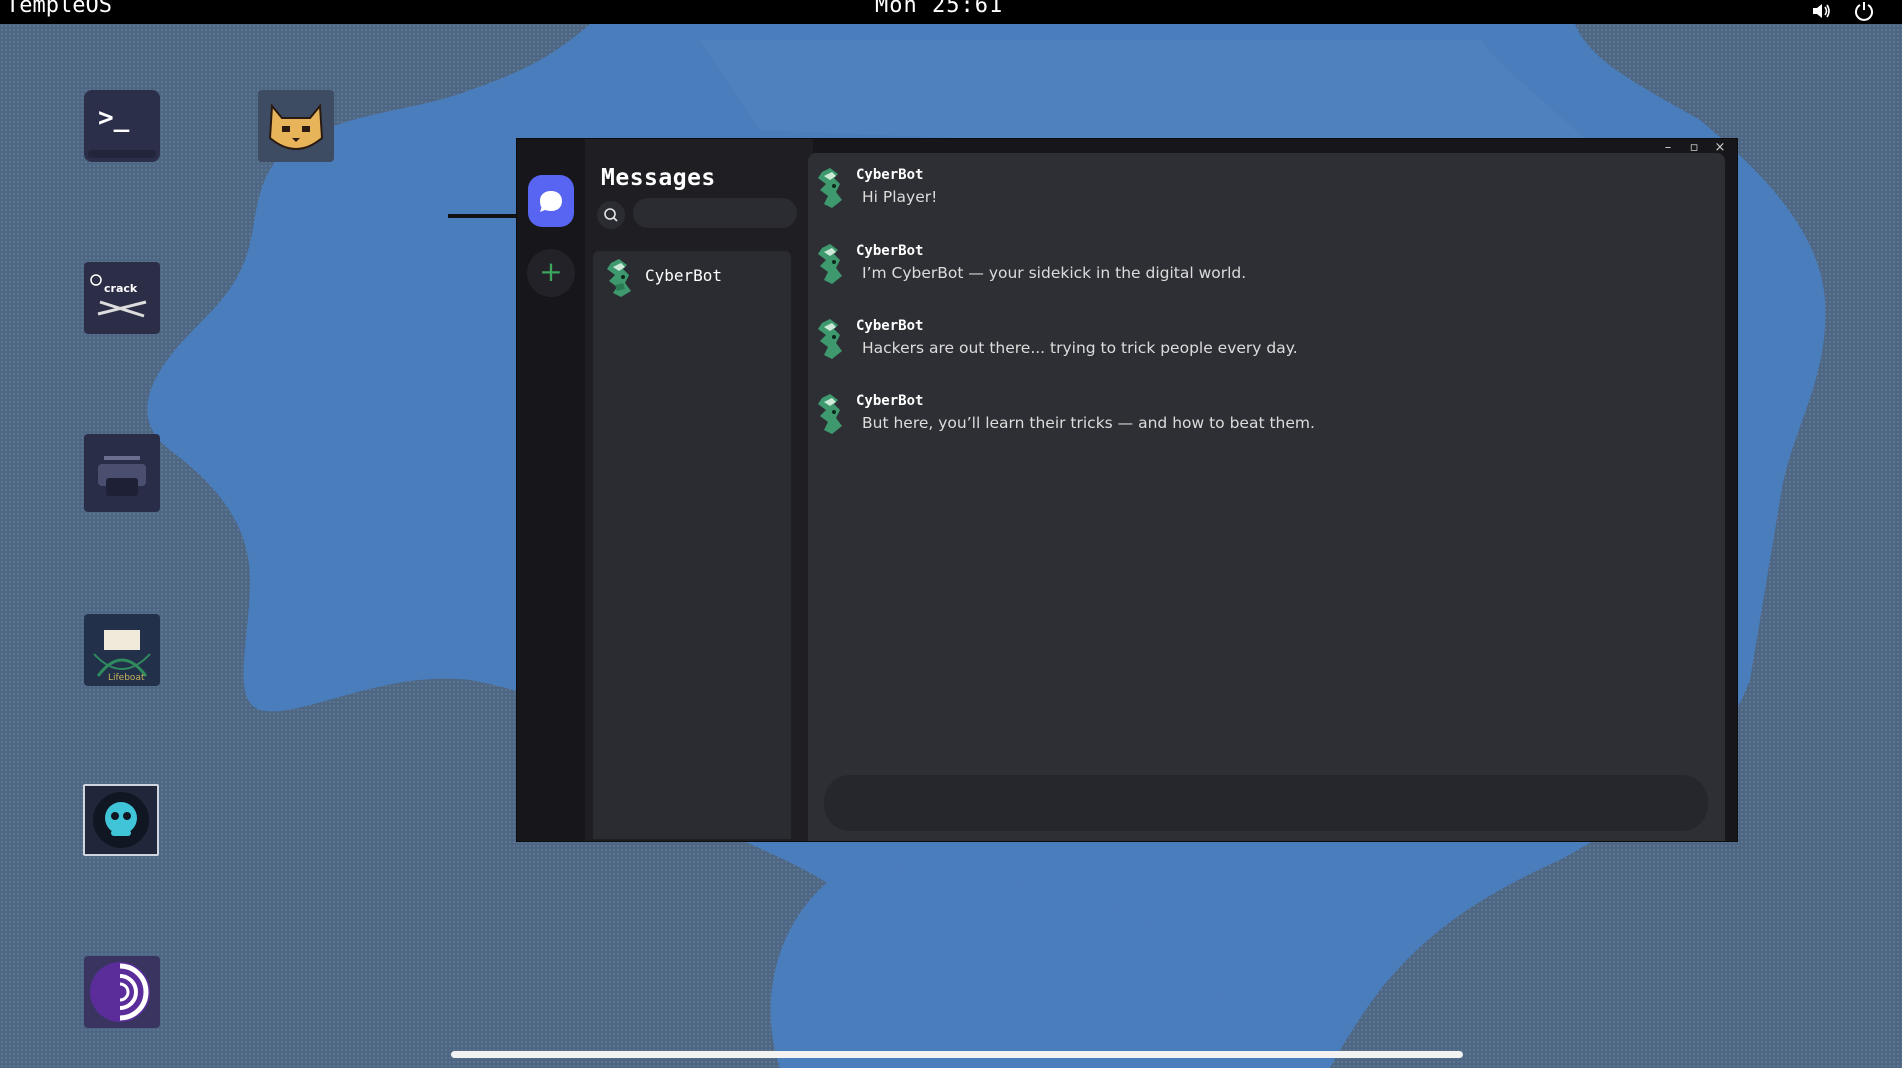 The width and height of the screenshot is (1902, 1068). I want to click on conversation-panel: Messages CyberBot, so click(699, 490).